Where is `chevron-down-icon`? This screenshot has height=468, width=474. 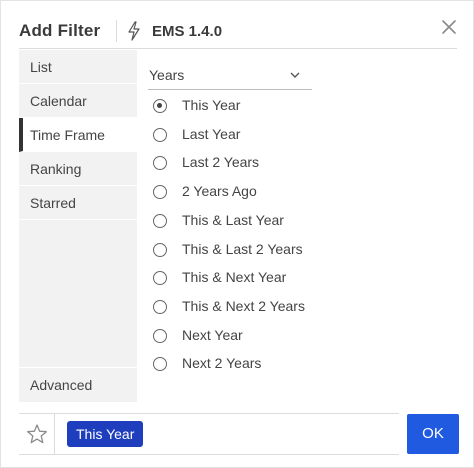
chevron-down-icon is located at coordinates (295, 75).